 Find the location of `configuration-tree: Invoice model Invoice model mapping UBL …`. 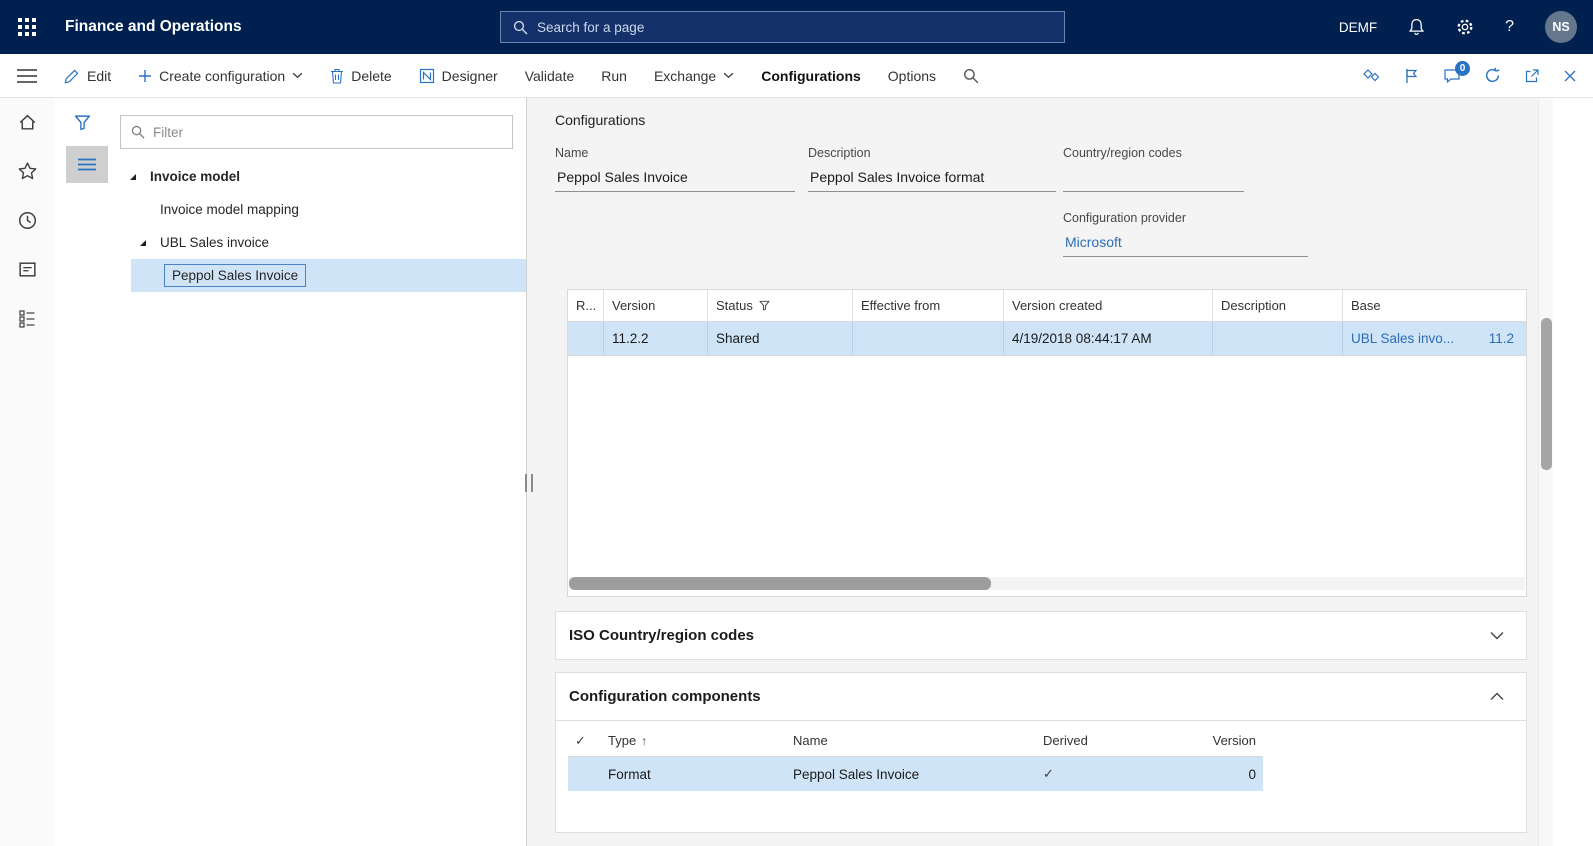

configuration-tree: Invoice model Invoice model mapping UBL … is located at coordinates (290, 226).